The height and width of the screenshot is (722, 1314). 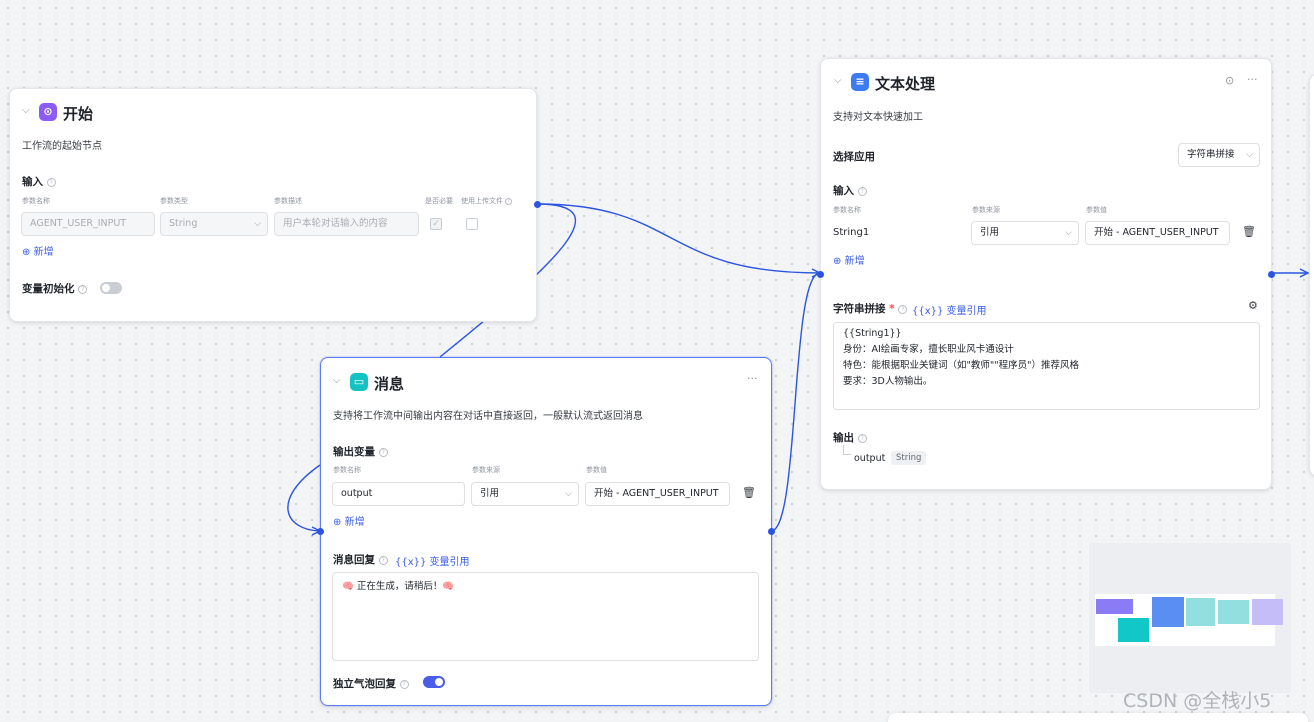 What do you see at coordinates (847, 450) in the screenshot?
I see `output-tree-line` at bounding box center [847, 450].